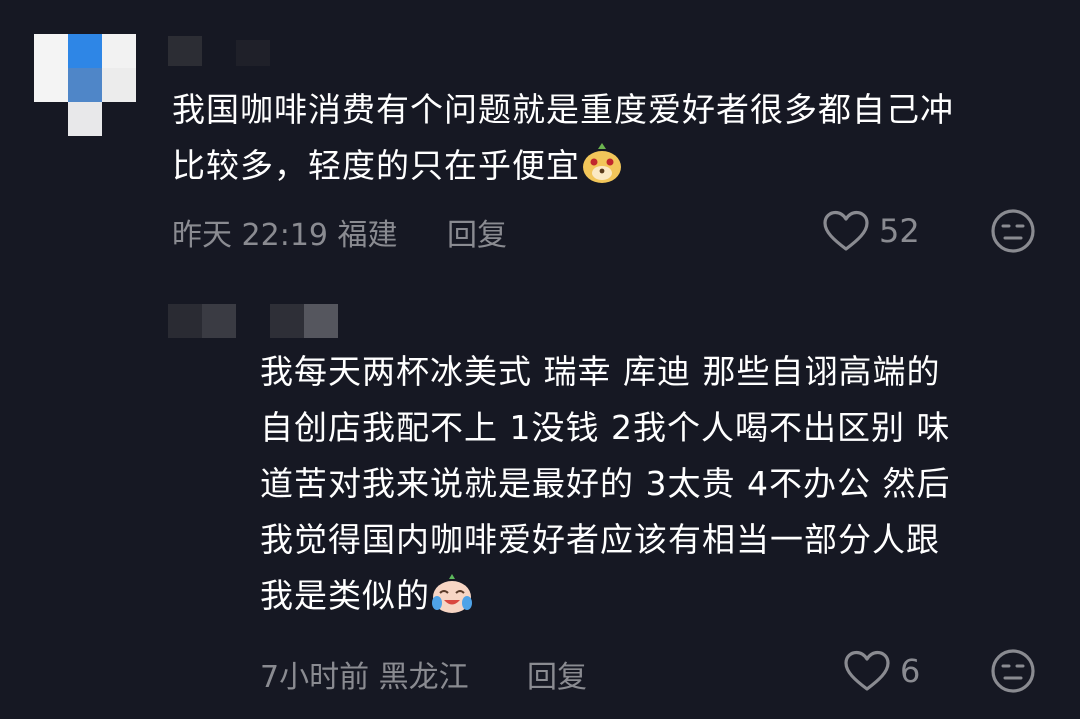 This screenshot has width=1080, height=719. What do you see at coordinates (563, 109) in the screenshot?
I see `comment-line: 我国咖啡消费有个问题就是重度爱好者很多都自己冲` at bounding box center [563, 109].